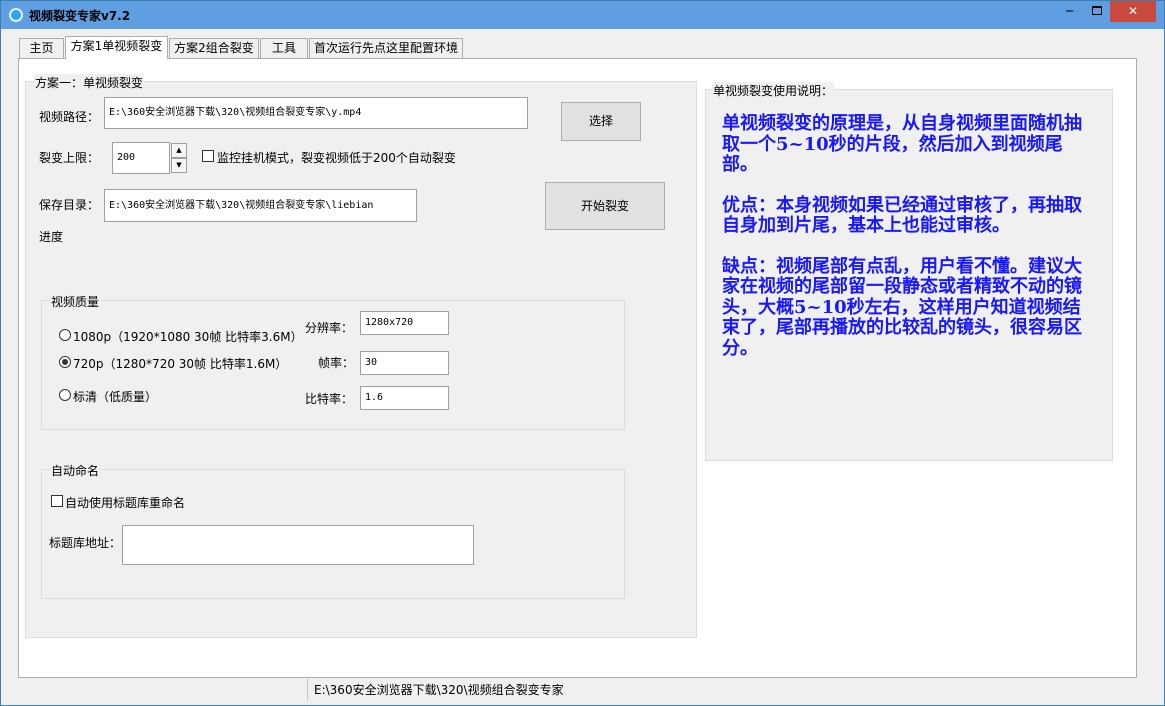 This screenshot has height=706, width=1165. Describe the element at coordinates (179, 165) in the screenshot. I see `spin-down-button: ▼` at that location.